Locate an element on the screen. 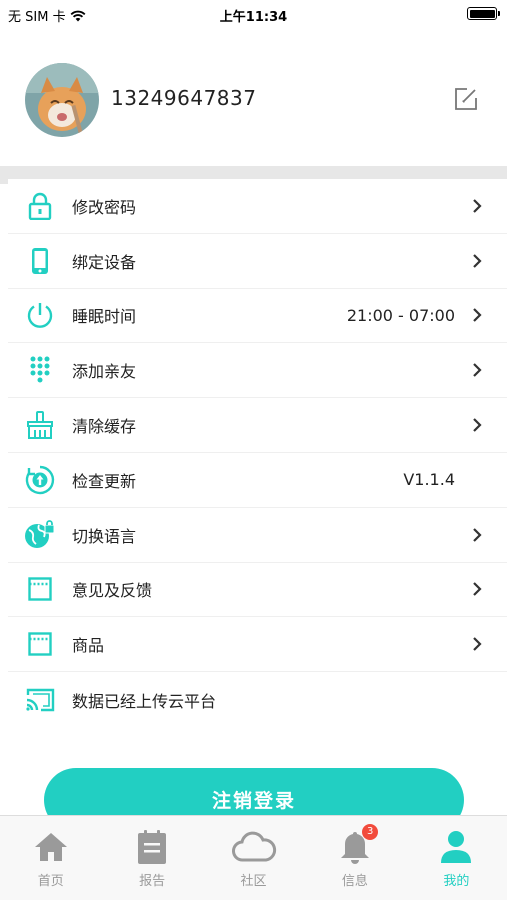 The width and height of the screenshot is (507, 900). tab-bar: 首页 报告 社区 3 信息 我的 is located at coordinates (253, 857).